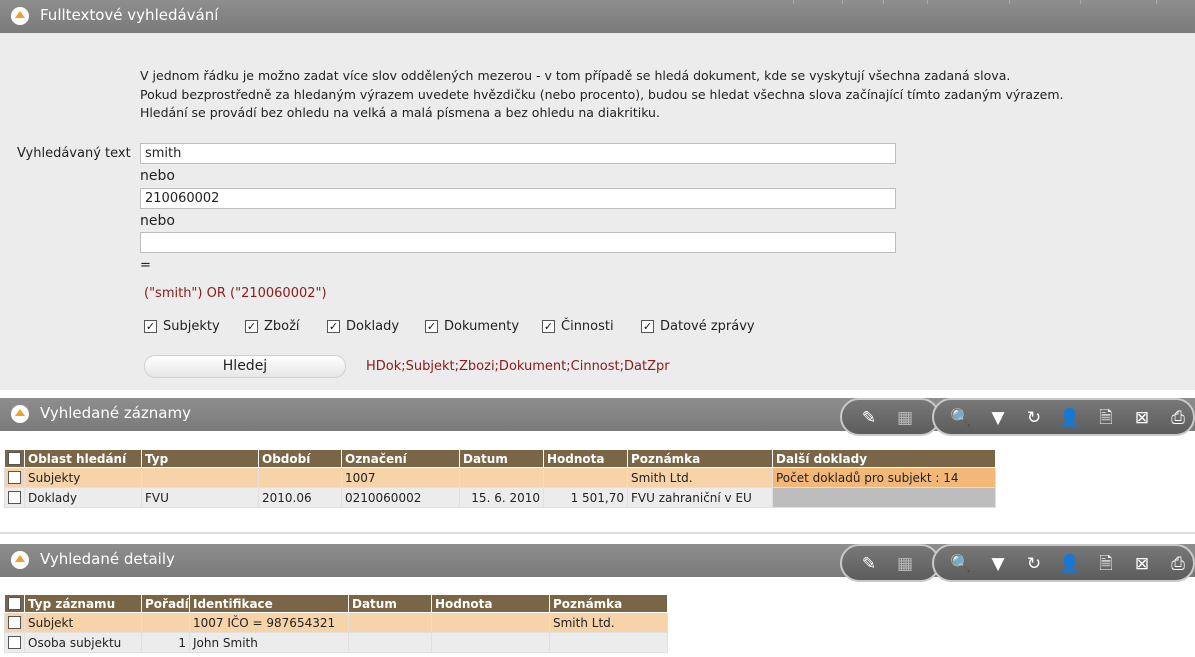  What do you see at coordinates (585, 497) in the screenshot?
I see `table-cell: 1 501,70` at bounding box center [585, 497].